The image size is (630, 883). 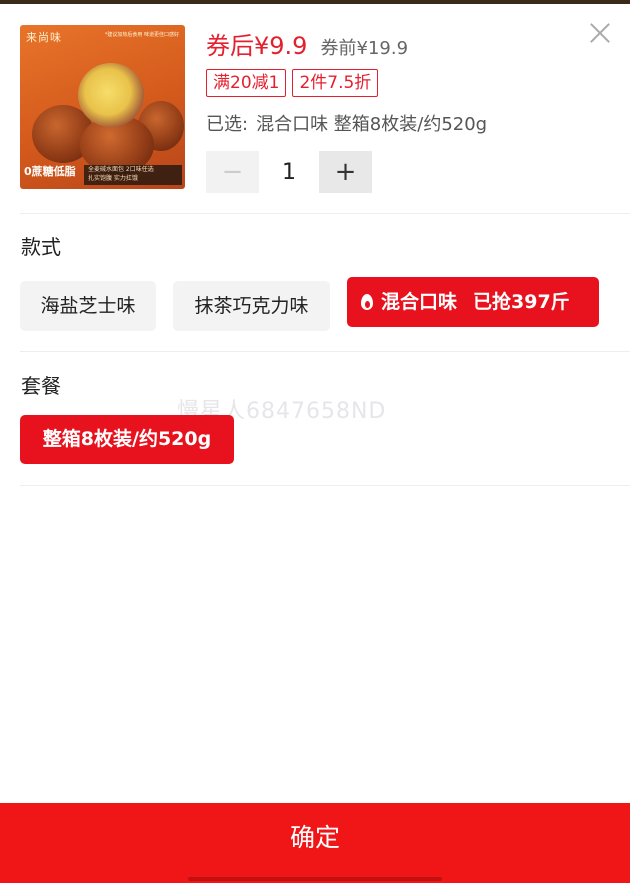 I want to click on price-row: 券后¥9.9 券前¥19.9, so click(x=307, y=43).